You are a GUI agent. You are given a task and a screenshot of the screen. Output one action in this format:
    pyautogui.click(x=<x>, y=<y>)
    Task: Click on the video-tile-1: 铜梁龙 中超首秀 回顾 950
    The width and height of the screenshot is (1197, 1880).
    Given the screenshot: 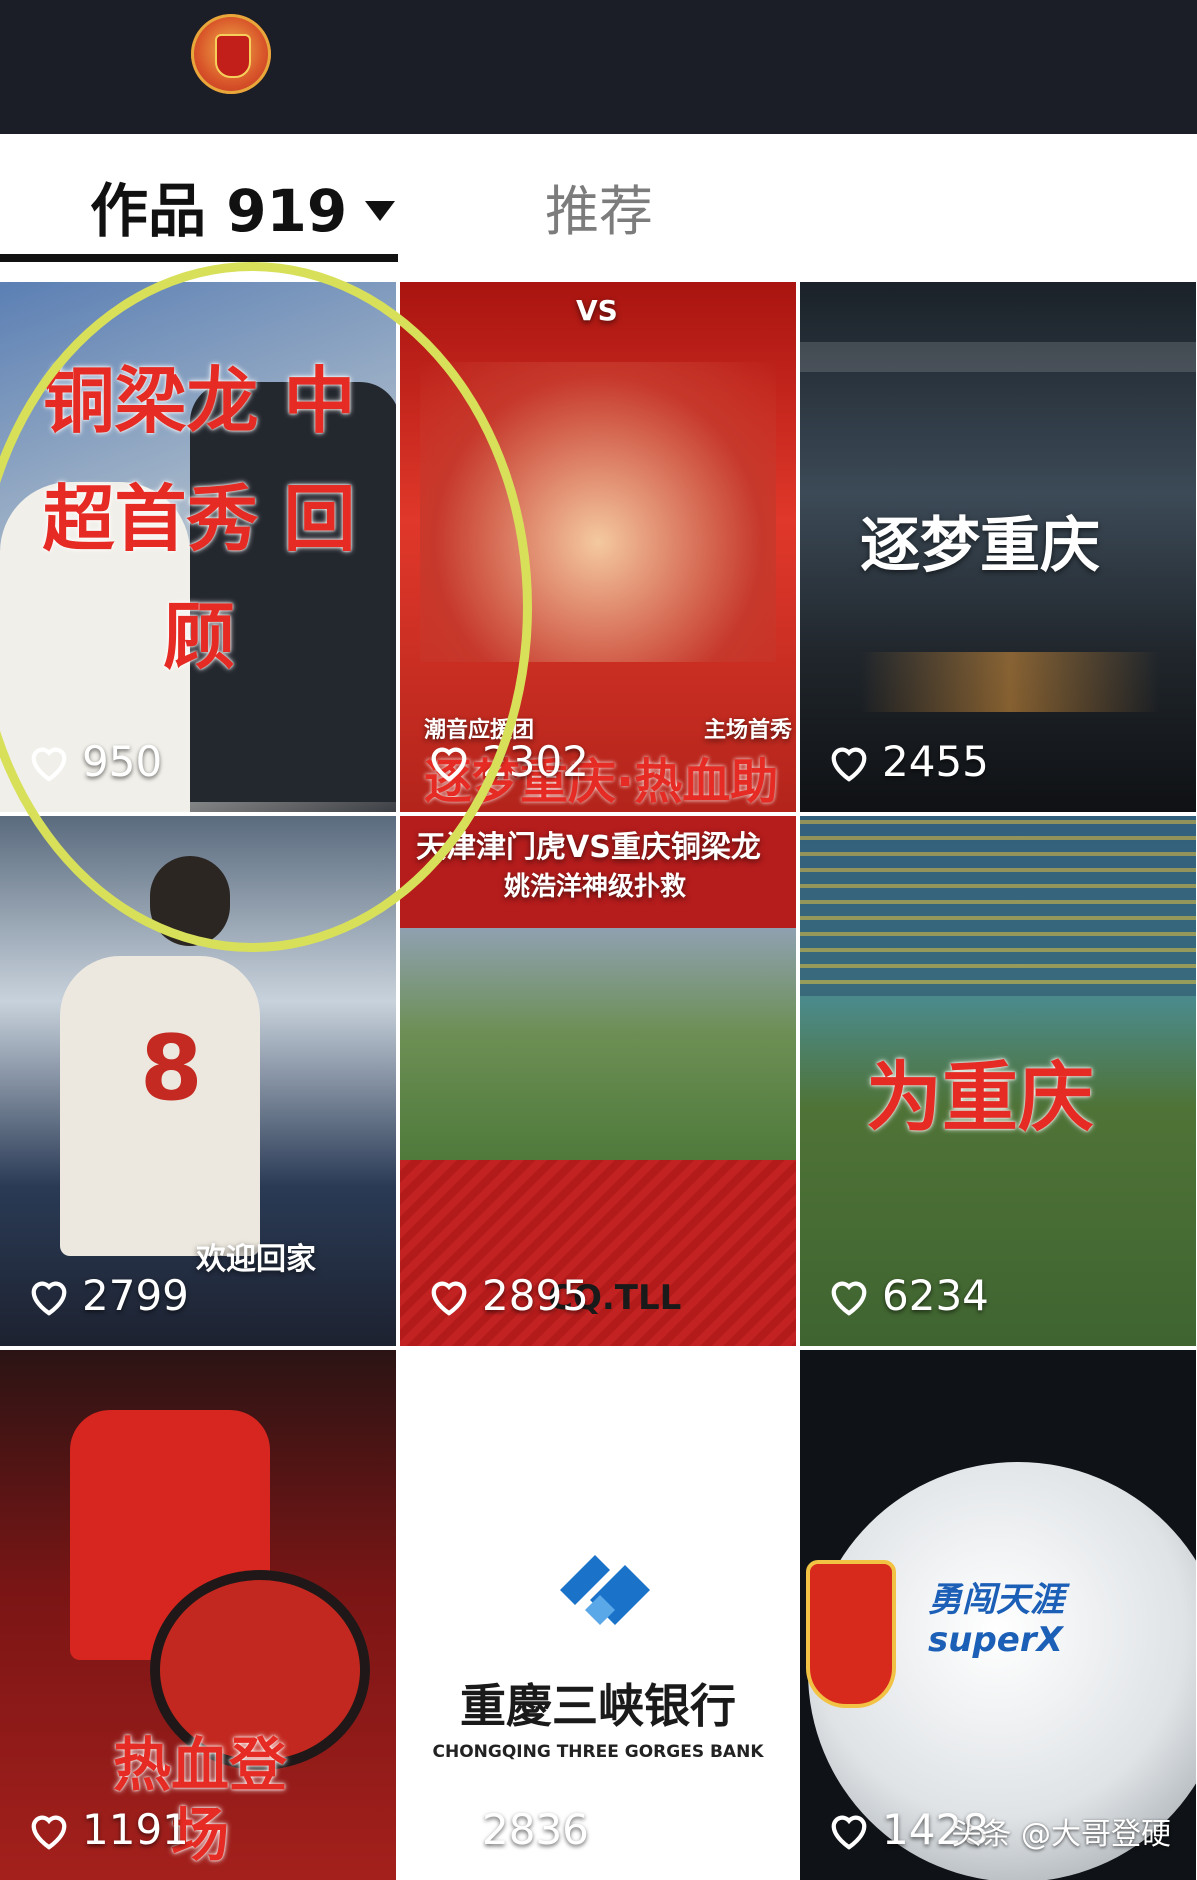 What is the action you would take?
    pyautogui.click(x=198, y=547)
    